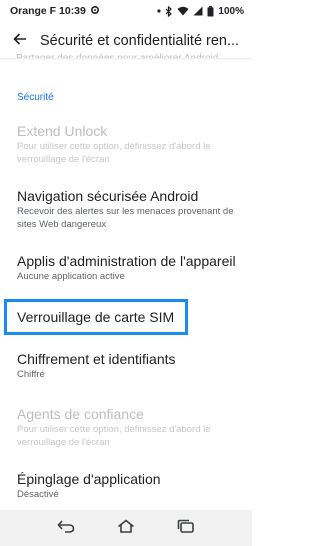 The height and width of the screenshot is (546, 320). I want to click on arrow-back-icon, so click(20, 41).